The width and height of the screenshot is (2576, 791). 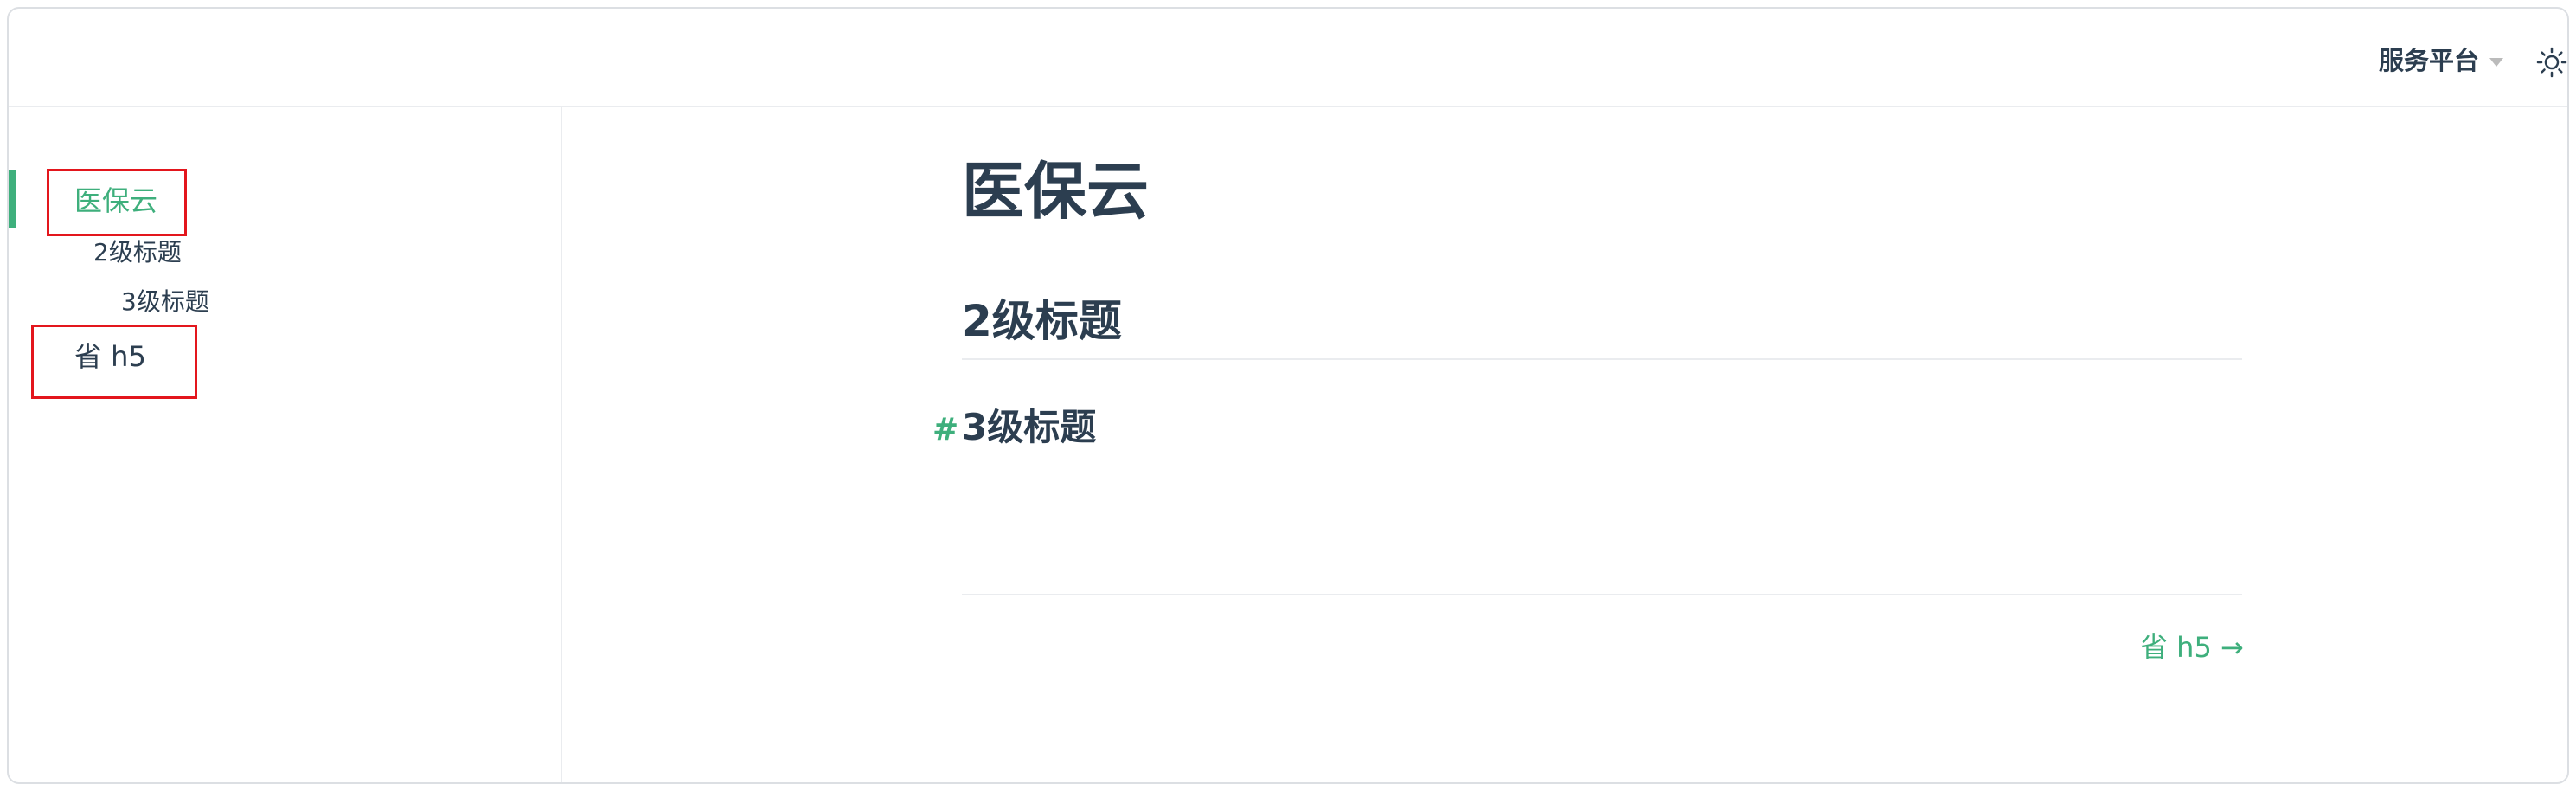 What do you see at coordinates (2428, 61) in the screenshot?
I see `dropdown-label: 服务平台` at bounding box center [2428, 61].